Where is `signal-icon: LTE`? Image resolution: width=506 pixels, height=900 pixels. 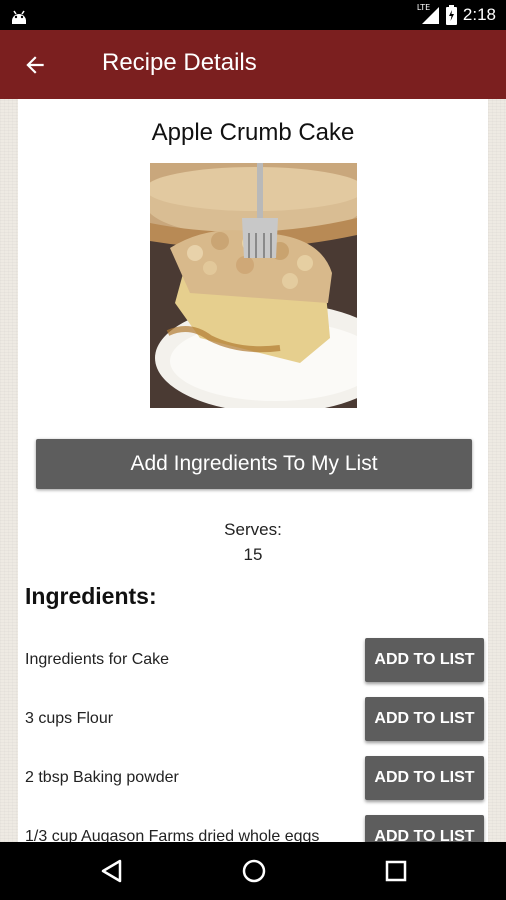 signal-icon: LTE is located at coordinates (428, 14).